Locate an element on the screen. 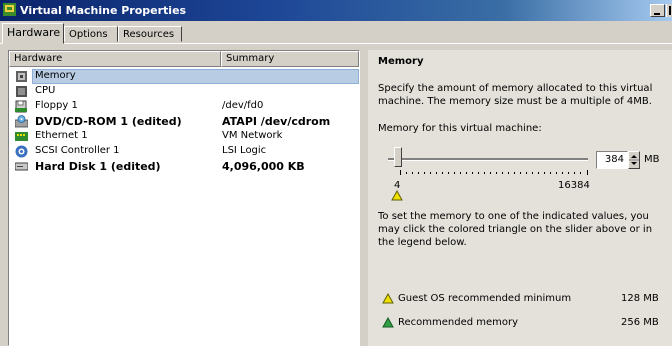  network-icon is located at coordinates (21, 136).